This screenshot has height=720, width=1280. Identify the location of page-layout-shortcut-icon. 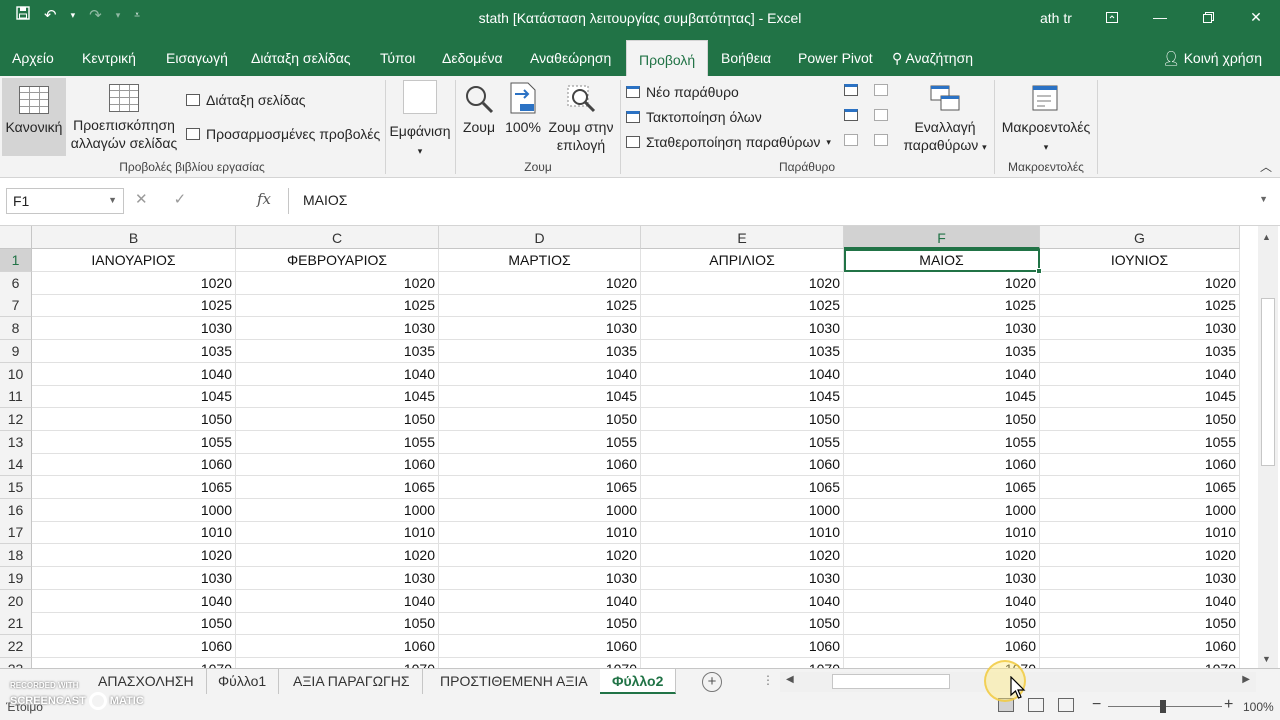
(1036, 705).